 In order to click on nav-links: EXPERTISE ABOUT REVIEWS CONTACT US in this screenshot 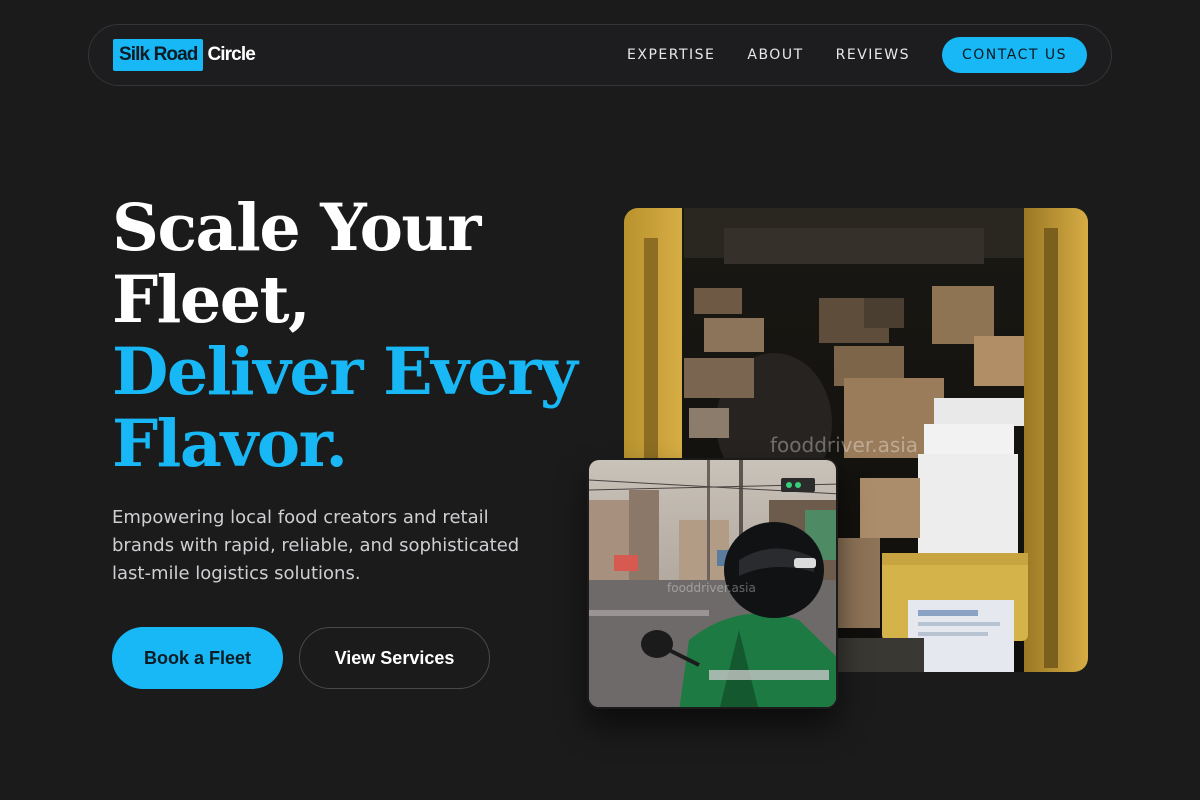, I will do `click(857, 55)`.